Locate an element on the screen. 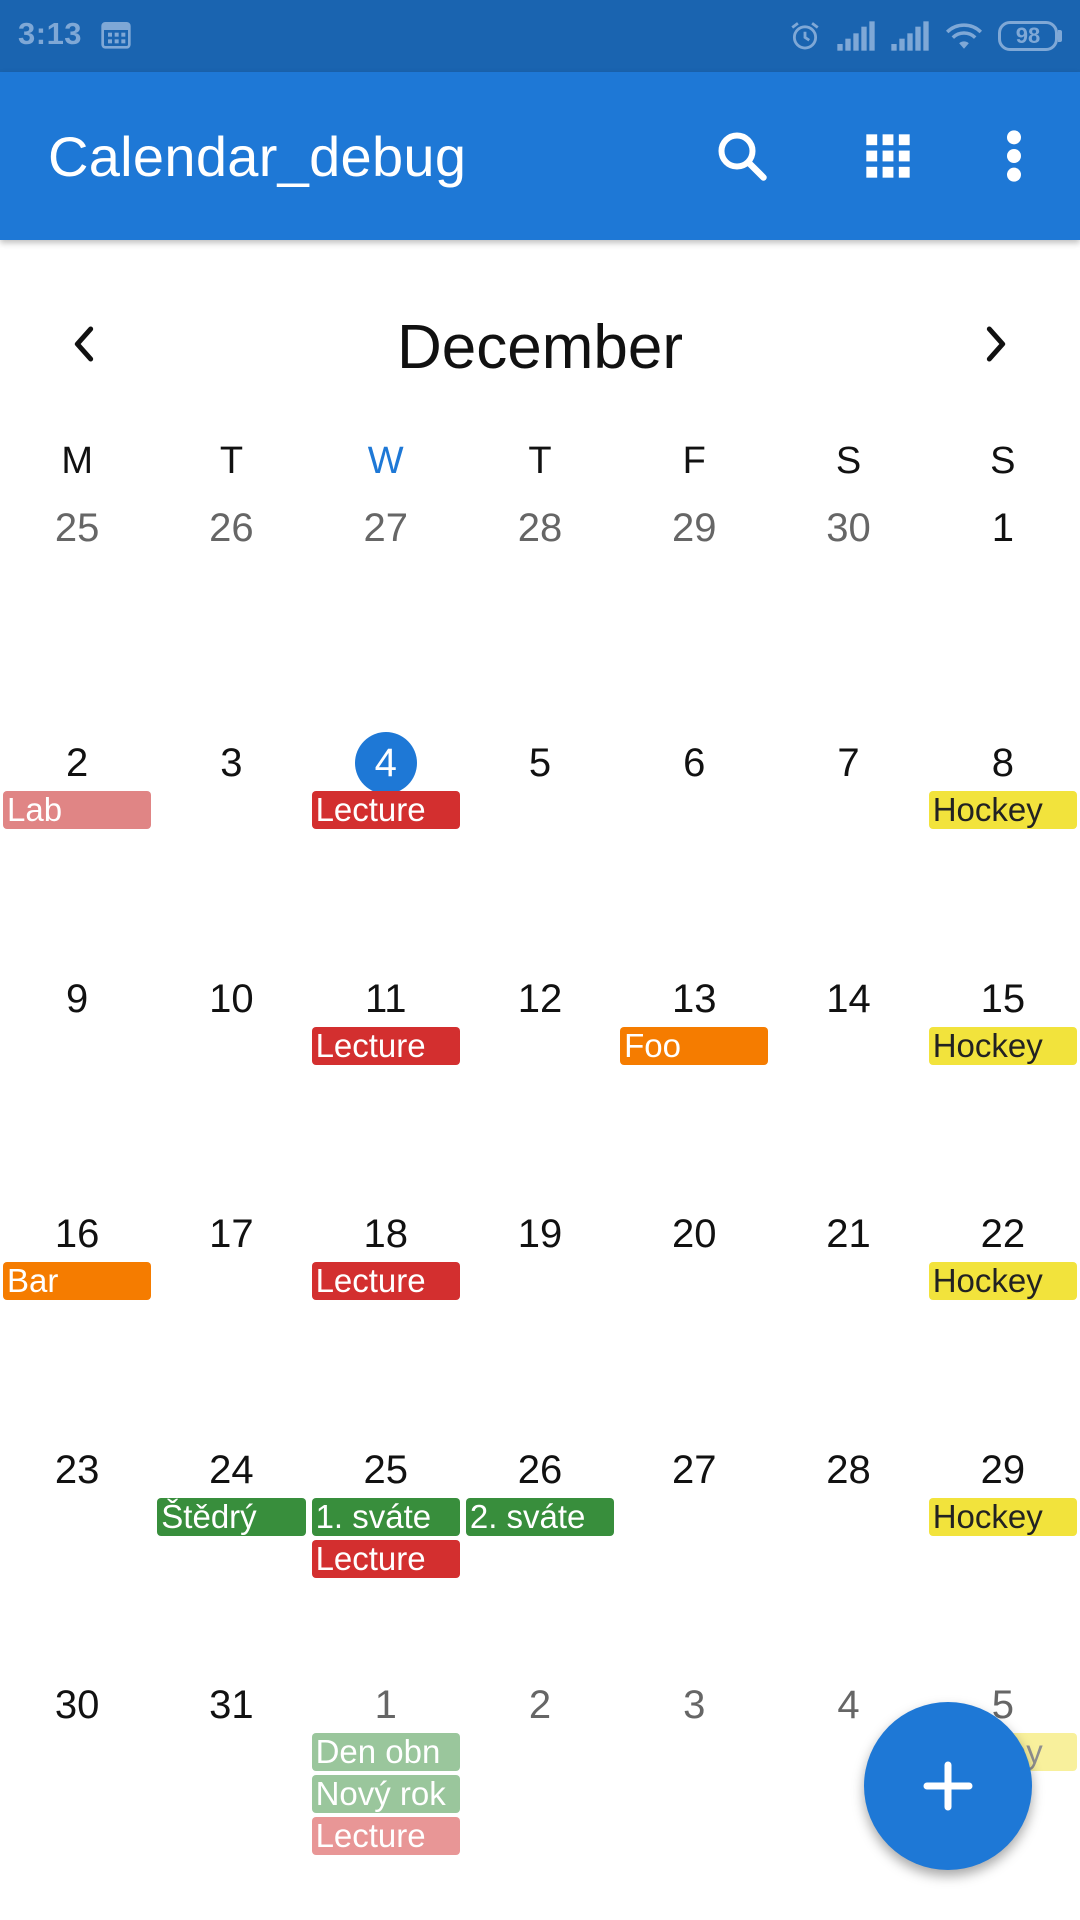 Image resolution: width=1080 pixels, height=1920 pixels. day-cell: 26 is located at coordinates (231, 617).